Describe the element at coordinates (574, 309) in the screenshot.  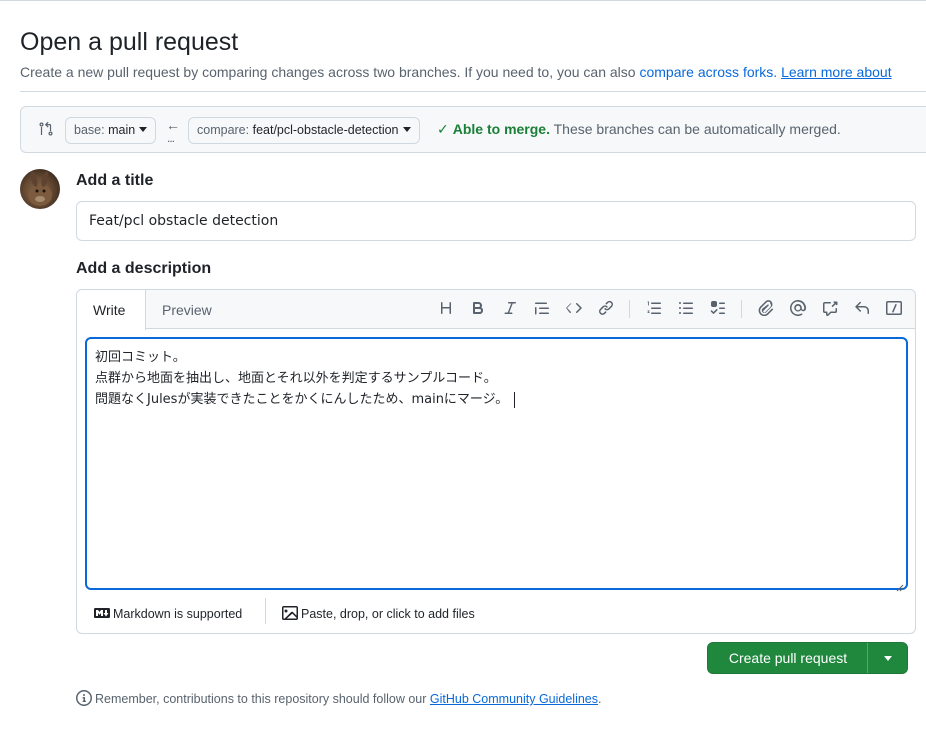
I see `code-icon` at that location.